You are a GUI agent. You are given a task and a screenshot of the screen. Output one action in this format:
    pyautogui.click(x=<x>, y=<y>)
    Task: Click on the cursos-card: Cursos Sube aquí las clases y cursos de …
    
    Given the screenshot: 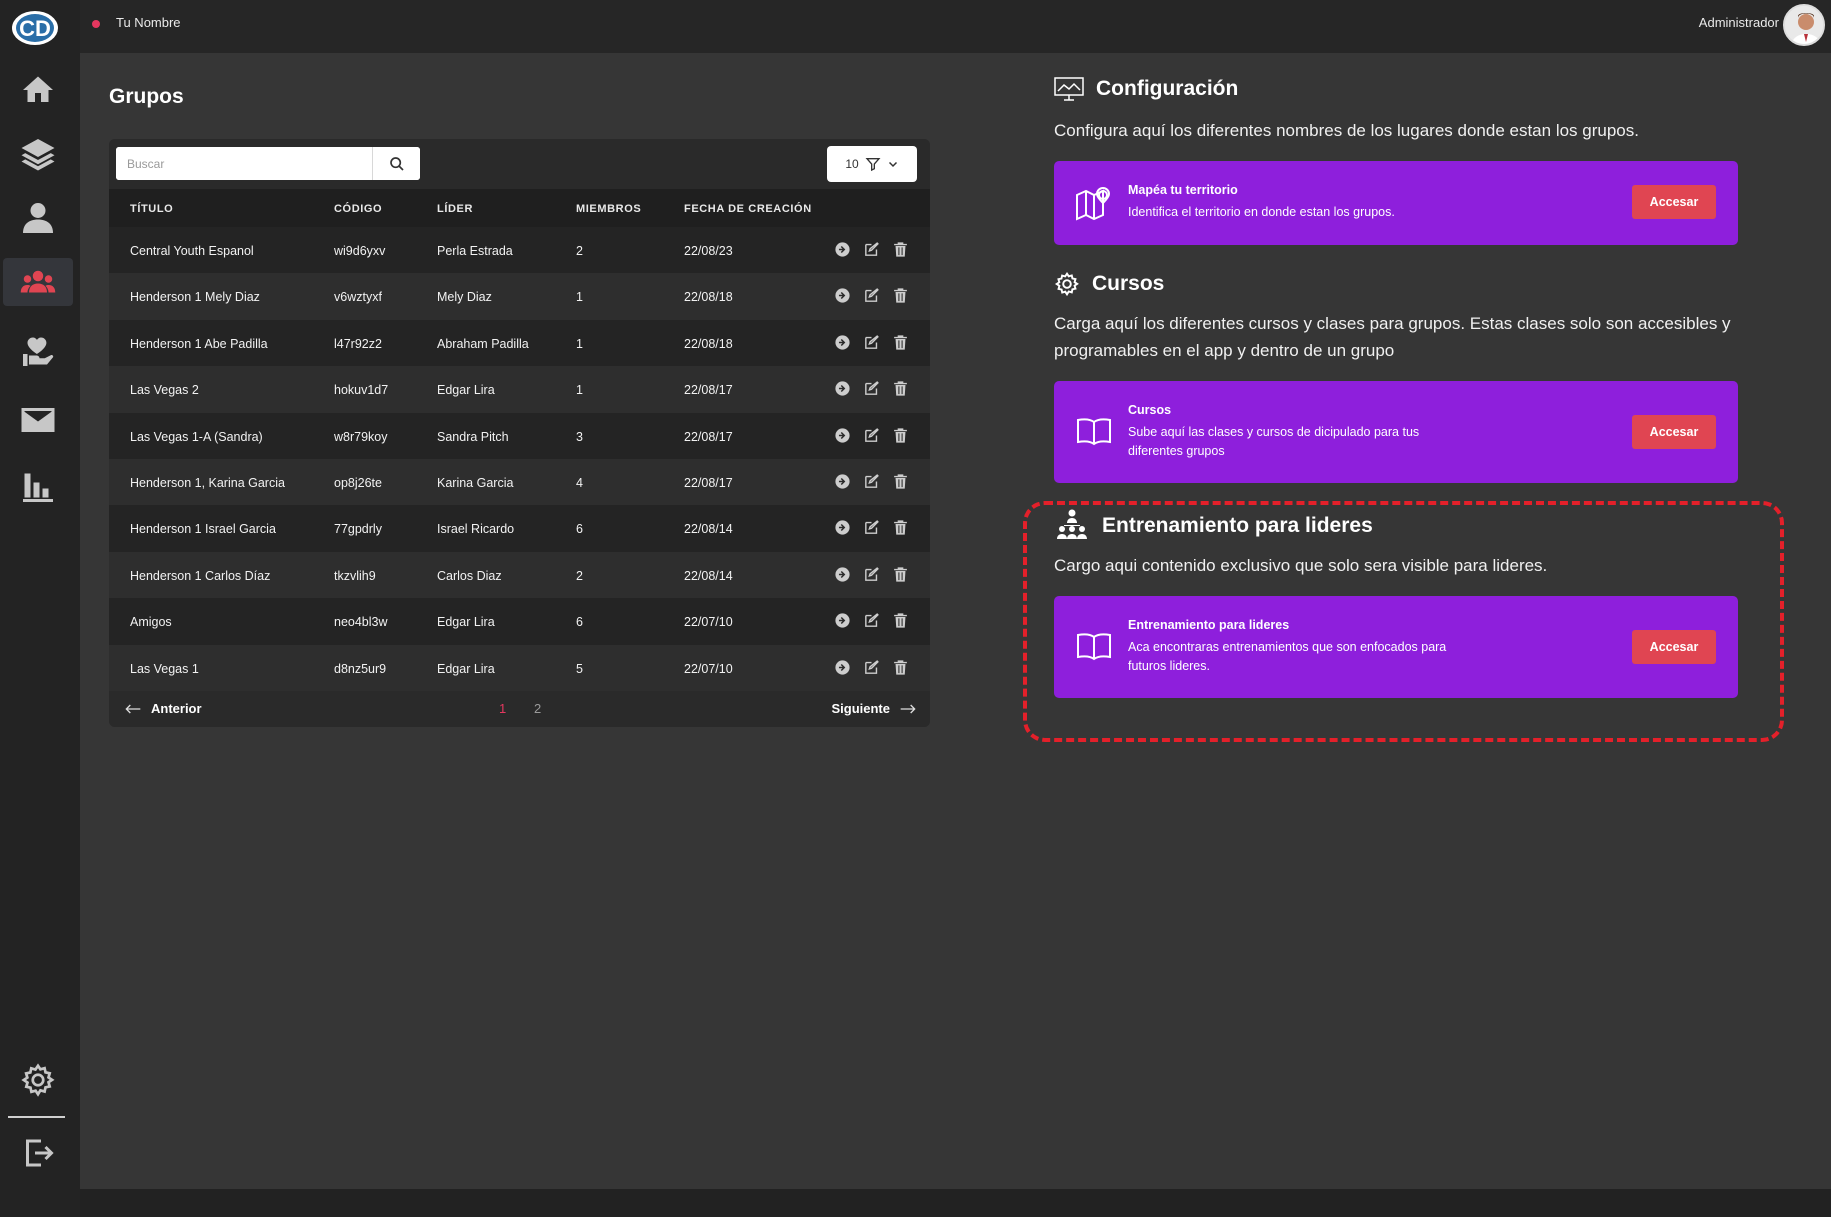 What is the action you would take?
    pyautogui.click(x=1396, y=432)
    